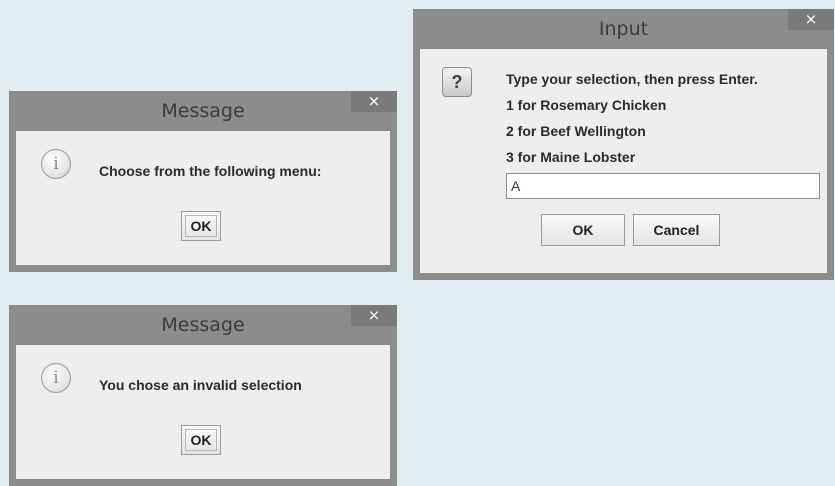 This screenshot has width=835, height=486. What do you see at coordinates (632, 79) in the screenshot?
I see `prompt-line: Type your selection, then press Enter.` at bounding box center [632, 79].